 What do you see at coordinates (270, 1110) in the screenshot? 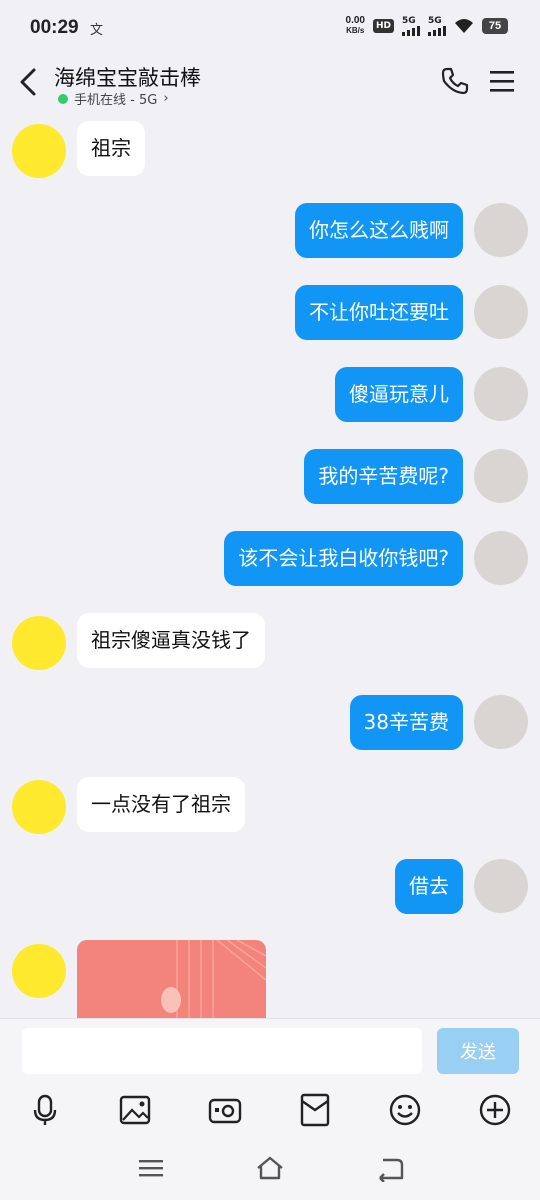
I see `chat-toolbar` at bounding box center [270, 1110].